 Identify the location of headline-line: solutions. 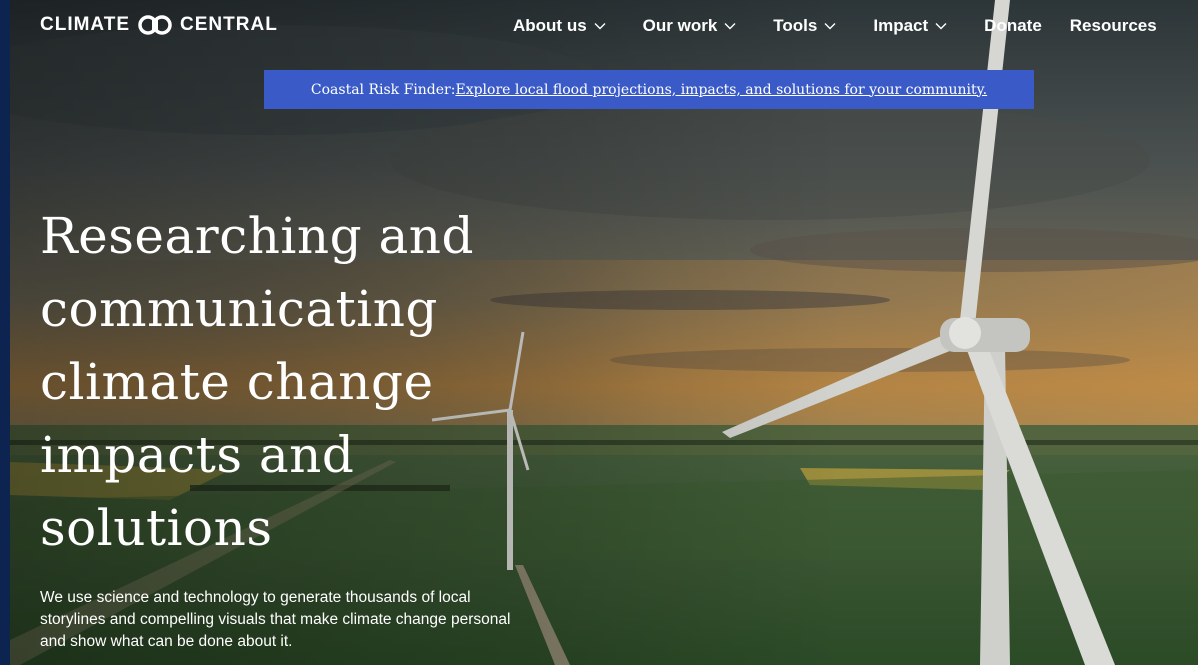
(156, 528).